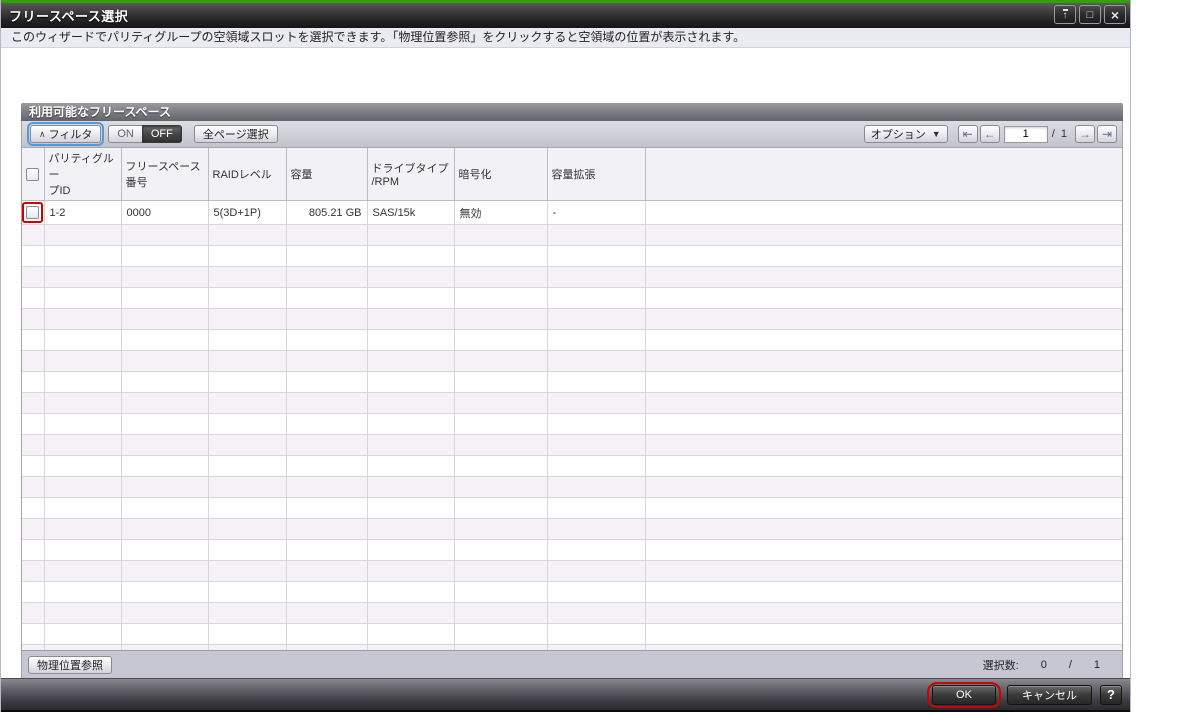 This screenshot has height=714, width=1198. I want to click on row-checkbox, so click(33, 212).